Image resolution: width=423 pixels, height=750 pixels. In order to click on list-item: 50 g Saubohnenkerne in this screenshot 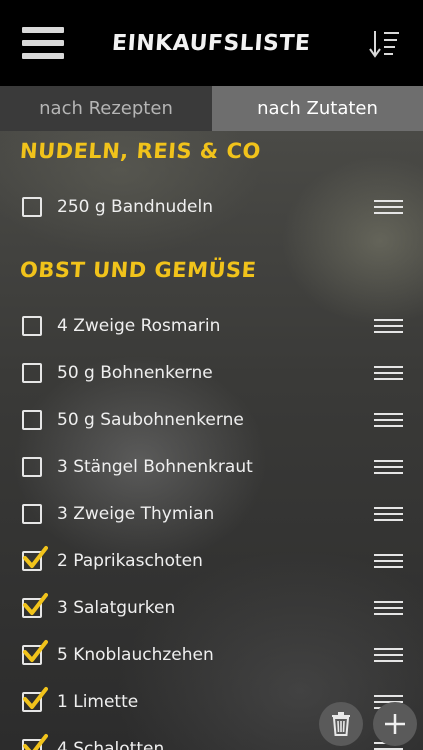, I will do `click(211, 420)`.